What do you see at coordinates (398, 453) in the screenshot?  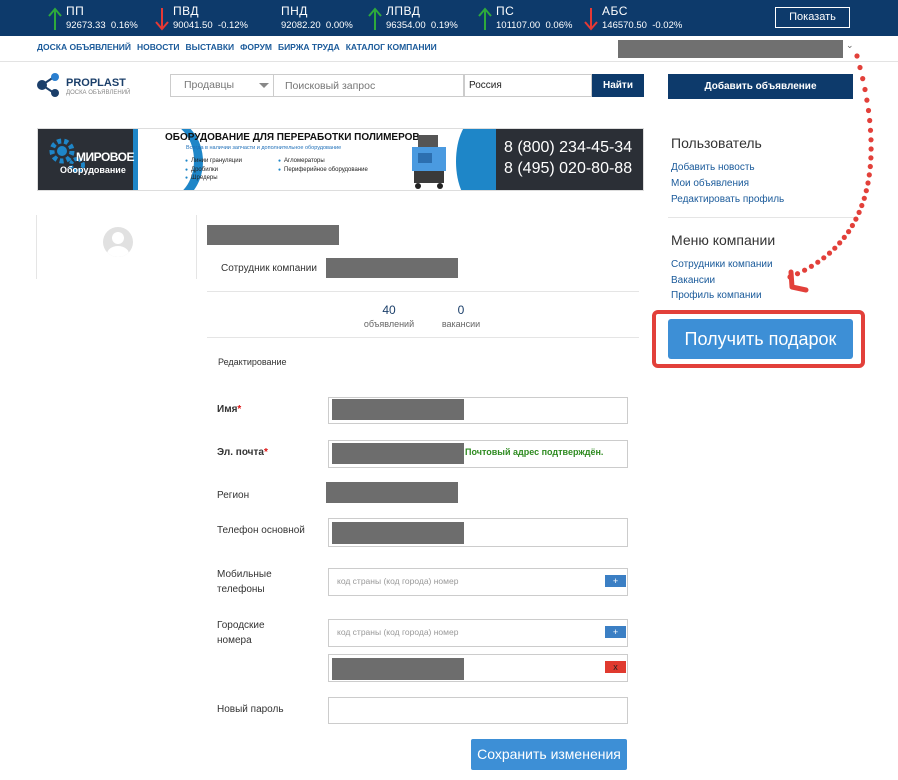 I see `email-value-redacted` at bounding box center [398, 453].